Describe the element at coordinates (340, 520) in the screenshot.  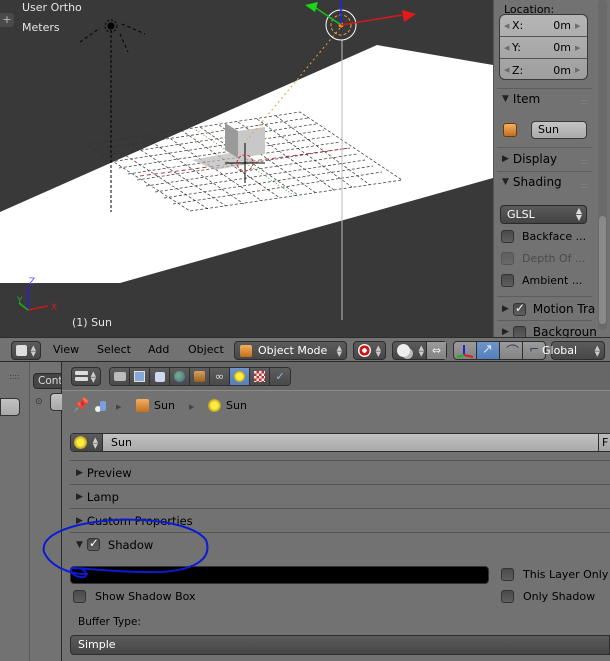
I see `custom-properties-panel-header: ▶ Custom Properties` at that location.